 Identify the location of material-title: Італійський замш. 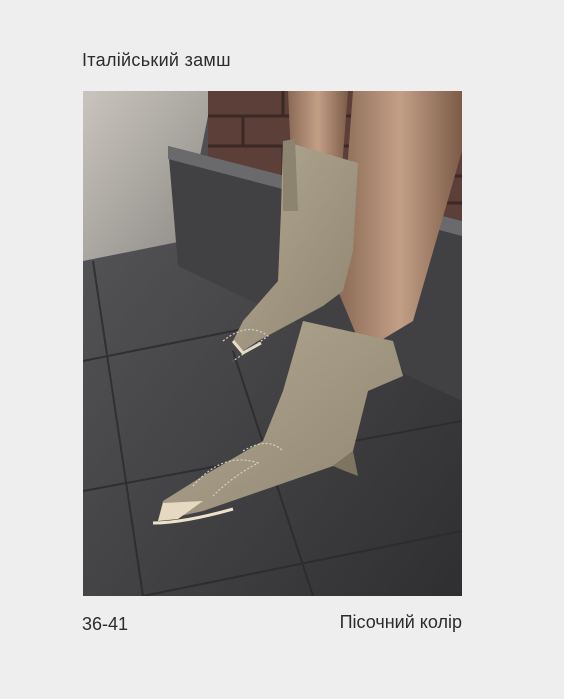
(156, 60).